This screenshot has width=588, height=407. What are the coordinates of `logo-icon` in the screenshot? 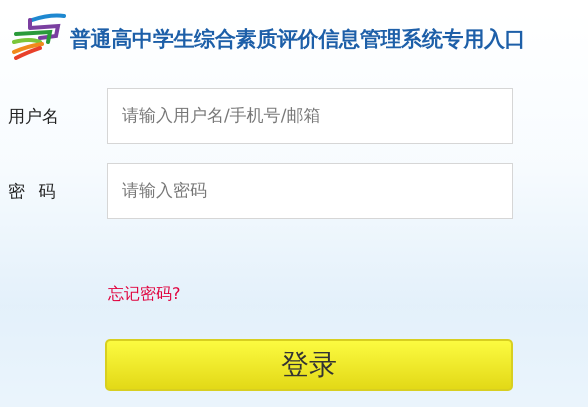 It's located at (38, 36).